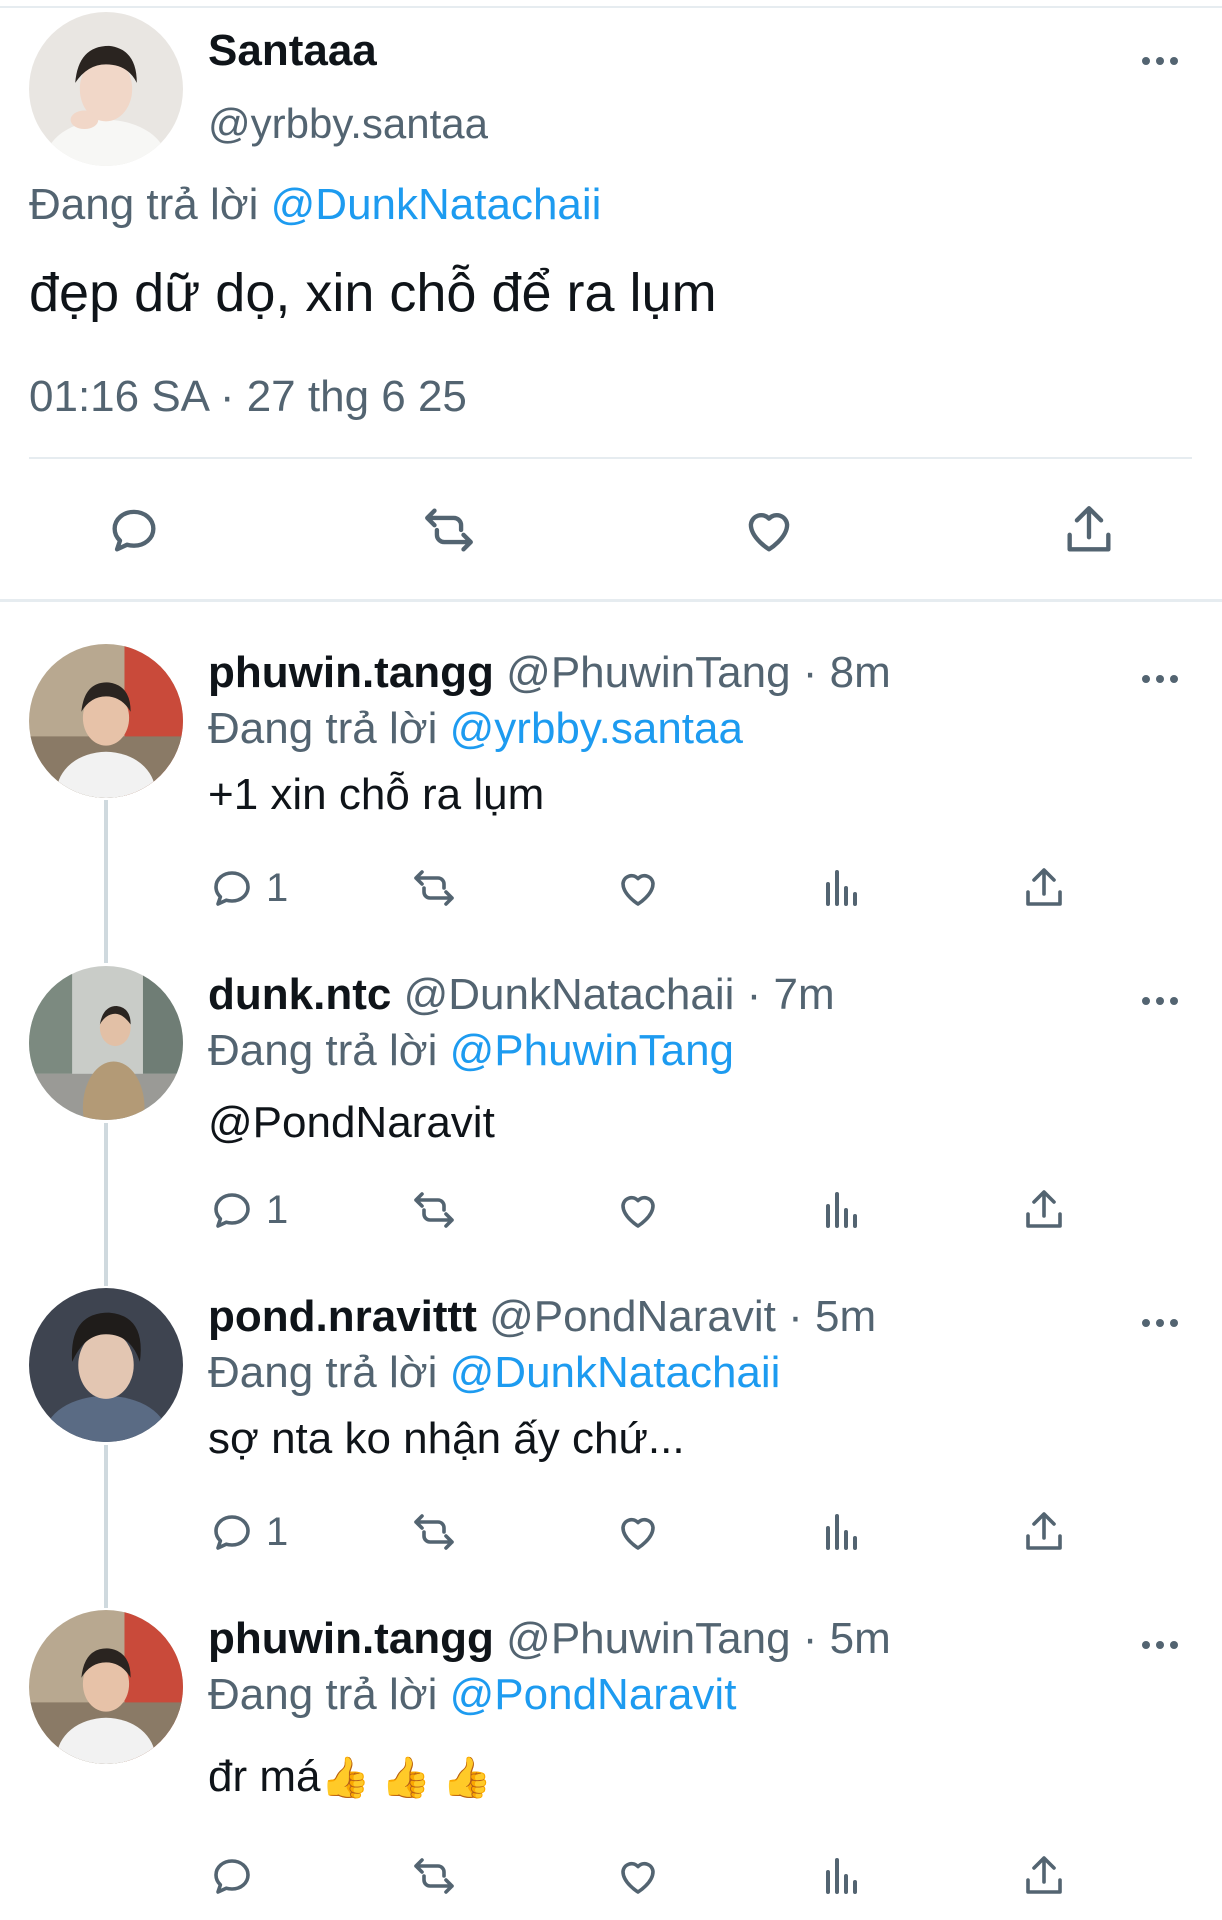  I want to click on reply-text-mention: @PondNaravit, so click(351, 1123).